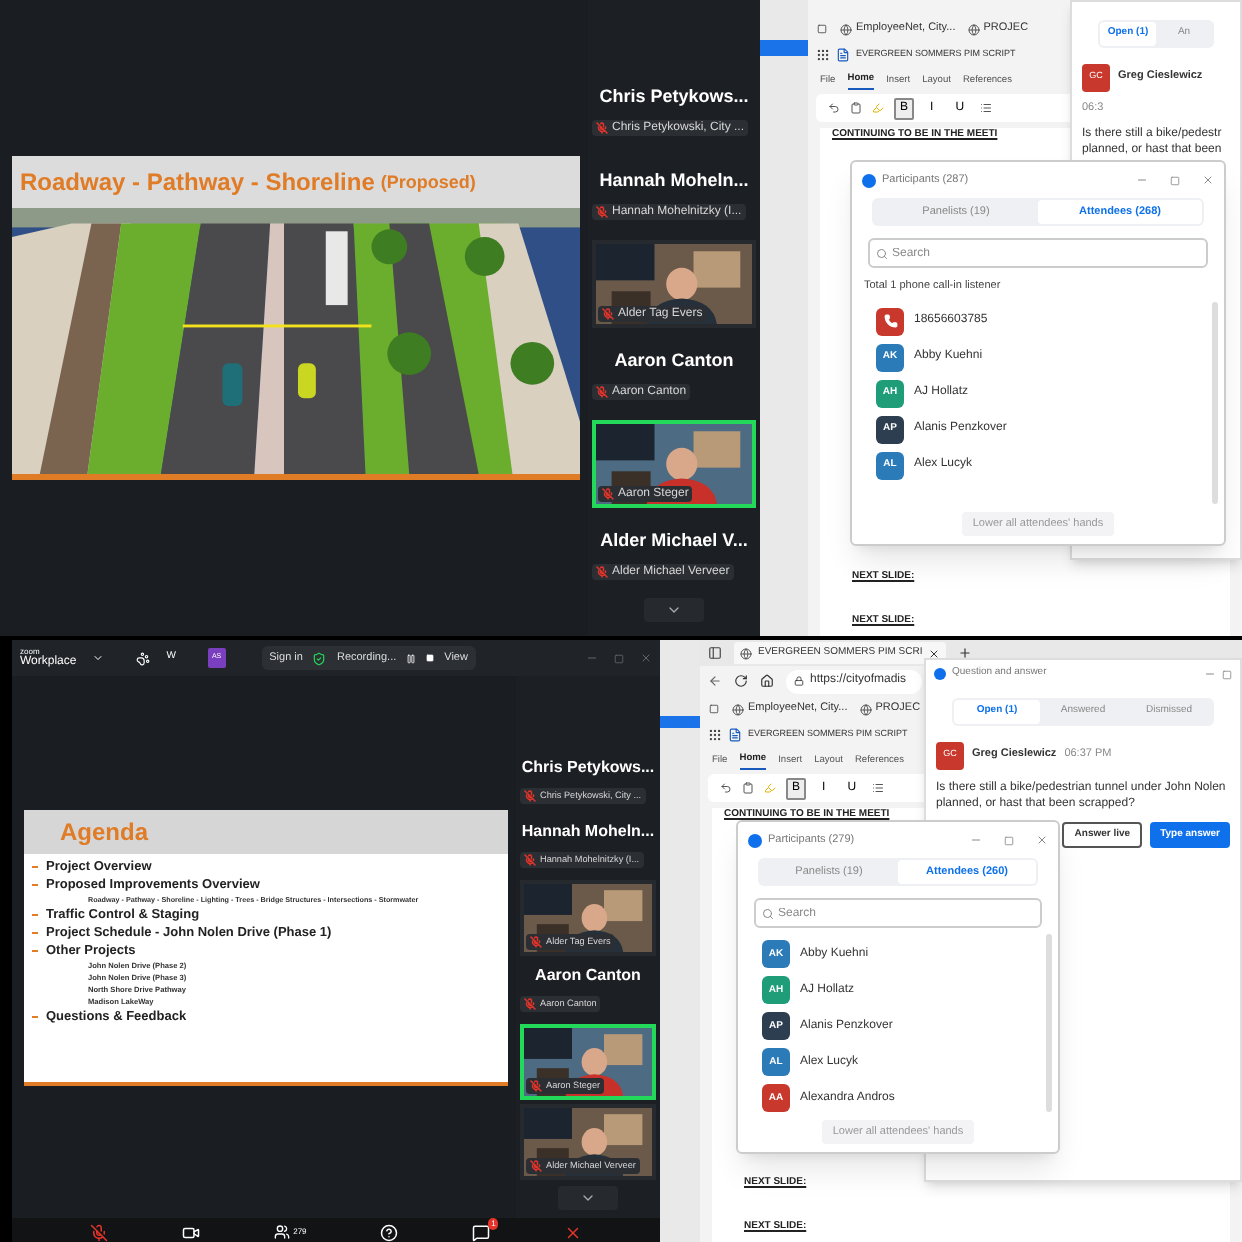 The image size is (1242, 1242). I want to click on new-tab-icon, so click(965, 653).